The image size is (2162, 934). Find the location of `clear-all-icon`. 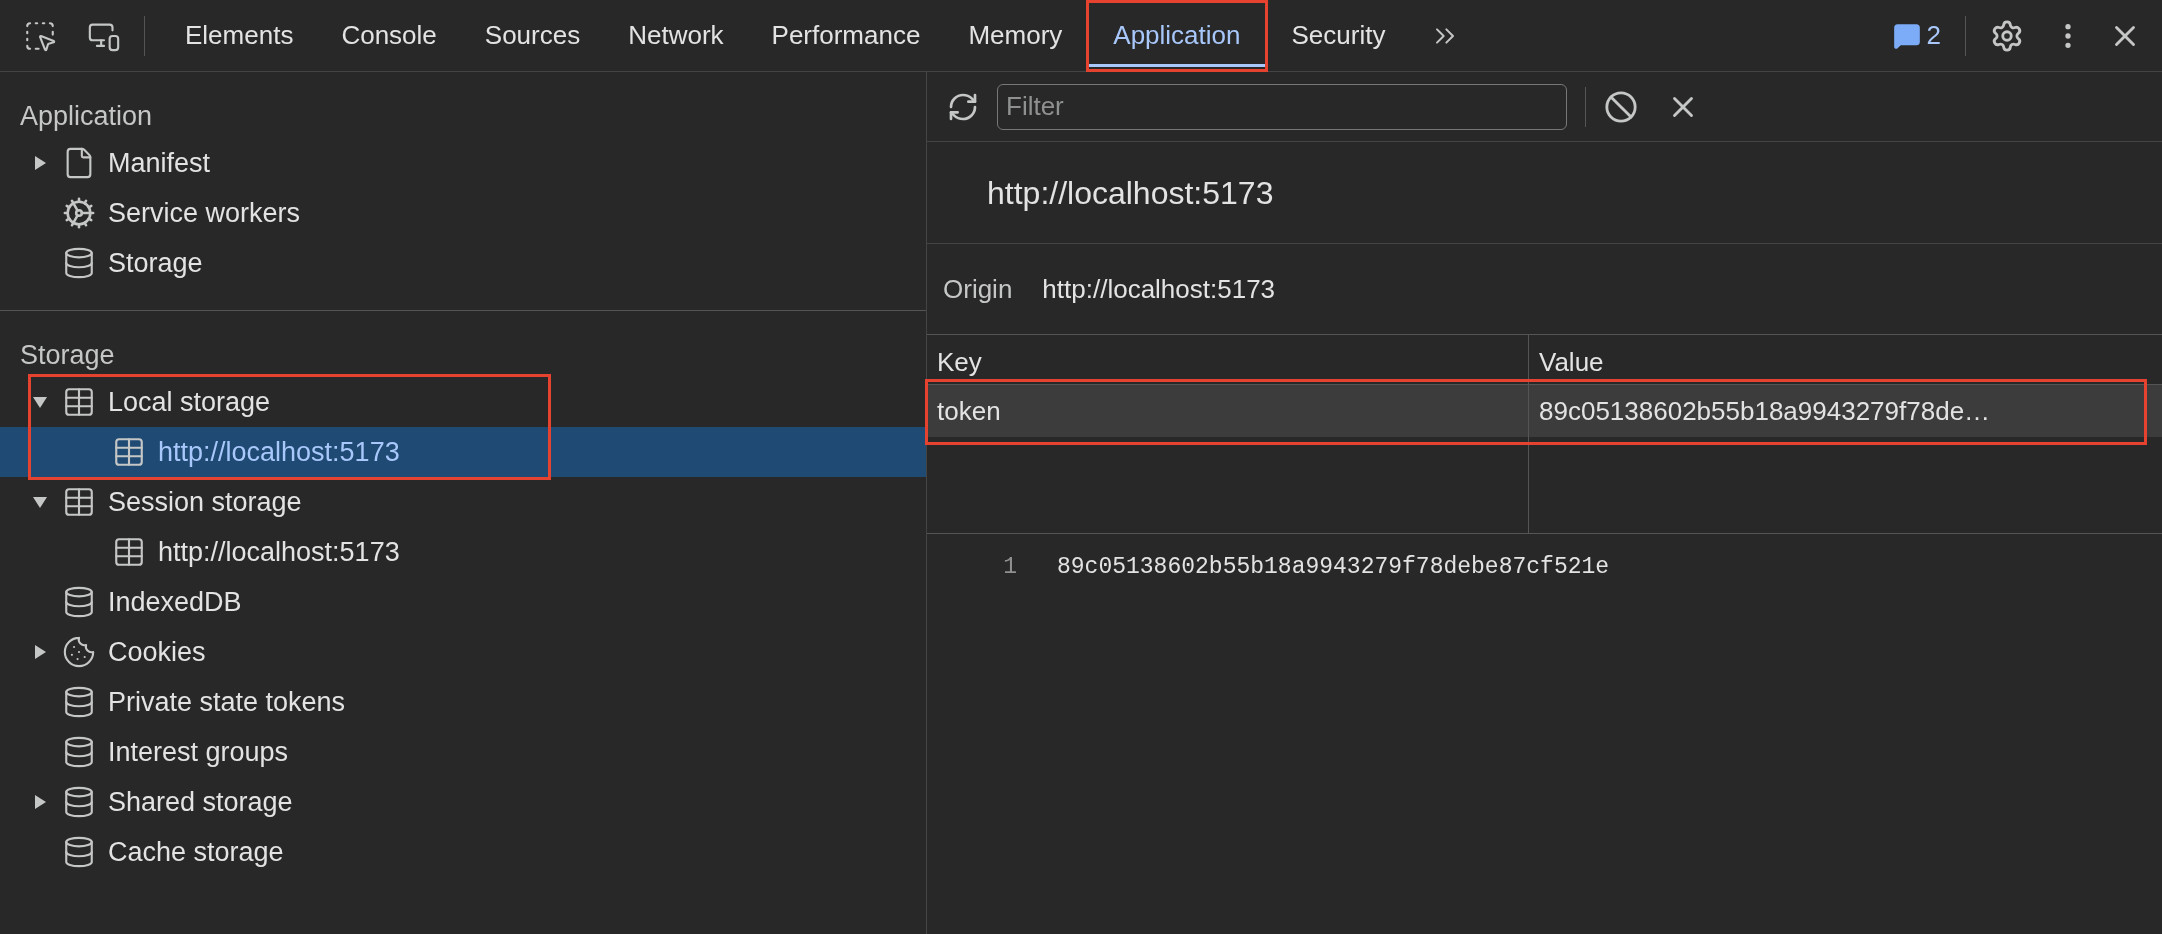

clear-all-icon is located at coordinates (1621, 106).